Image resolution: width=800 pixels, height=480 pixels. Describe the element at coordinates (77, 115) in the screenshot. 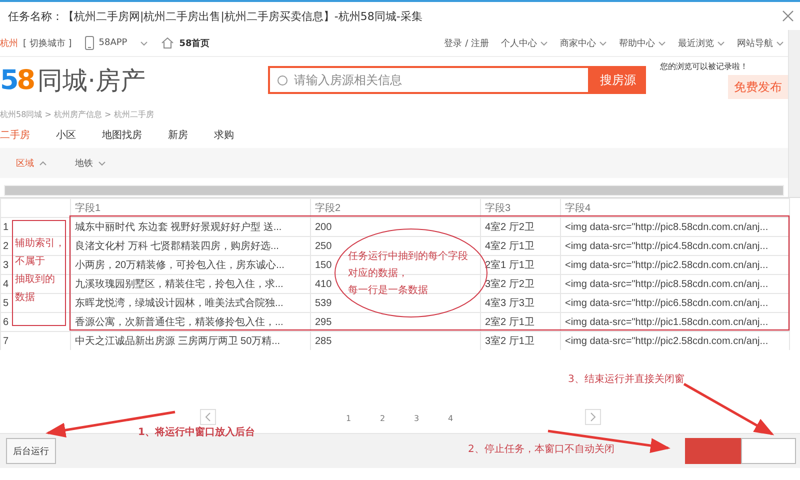

I see `breadcrumb: 杭州58同城 > 杭州房产信息 > 杭州二手房` at that location.